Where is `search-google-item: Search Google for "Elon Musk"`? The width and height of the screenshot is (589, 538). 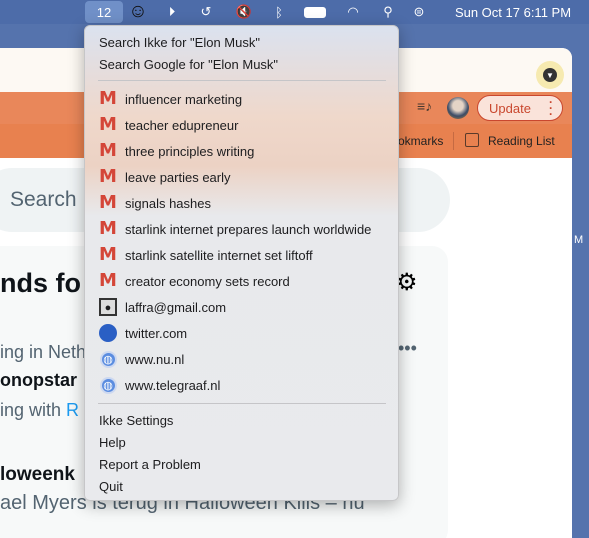
search-google-item: Search Google for "Elon Musk" is located at coordinates (188, 64).